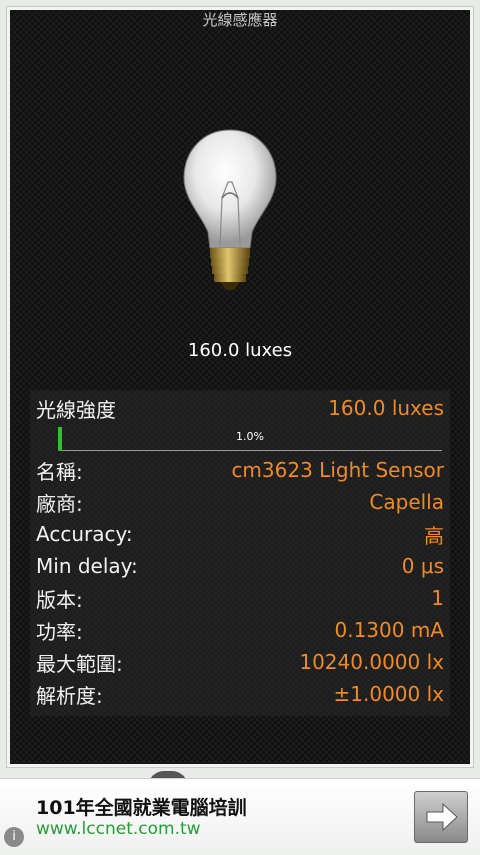 The height and width of the screenshot is (855, 480). Describe the element at coordinates (240, 630) in the screenshot. I see `sensor-power-row: 功率: 0.1300 mA` at that location.